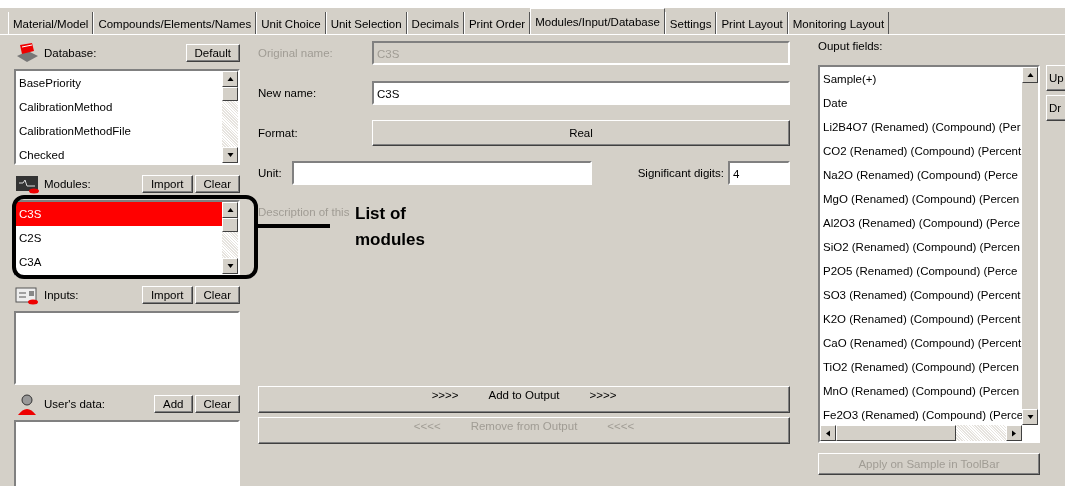  Describe the element at coordinates (390, 227) in the screenshot. I see `callout-label: List of modules` at that location.